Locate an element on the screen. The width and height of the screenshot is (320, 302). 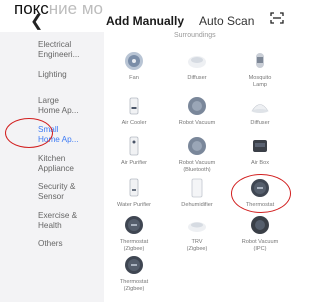
device-mosquito-lamp: Mosquito Lamp is located at coordinates (260, 69).